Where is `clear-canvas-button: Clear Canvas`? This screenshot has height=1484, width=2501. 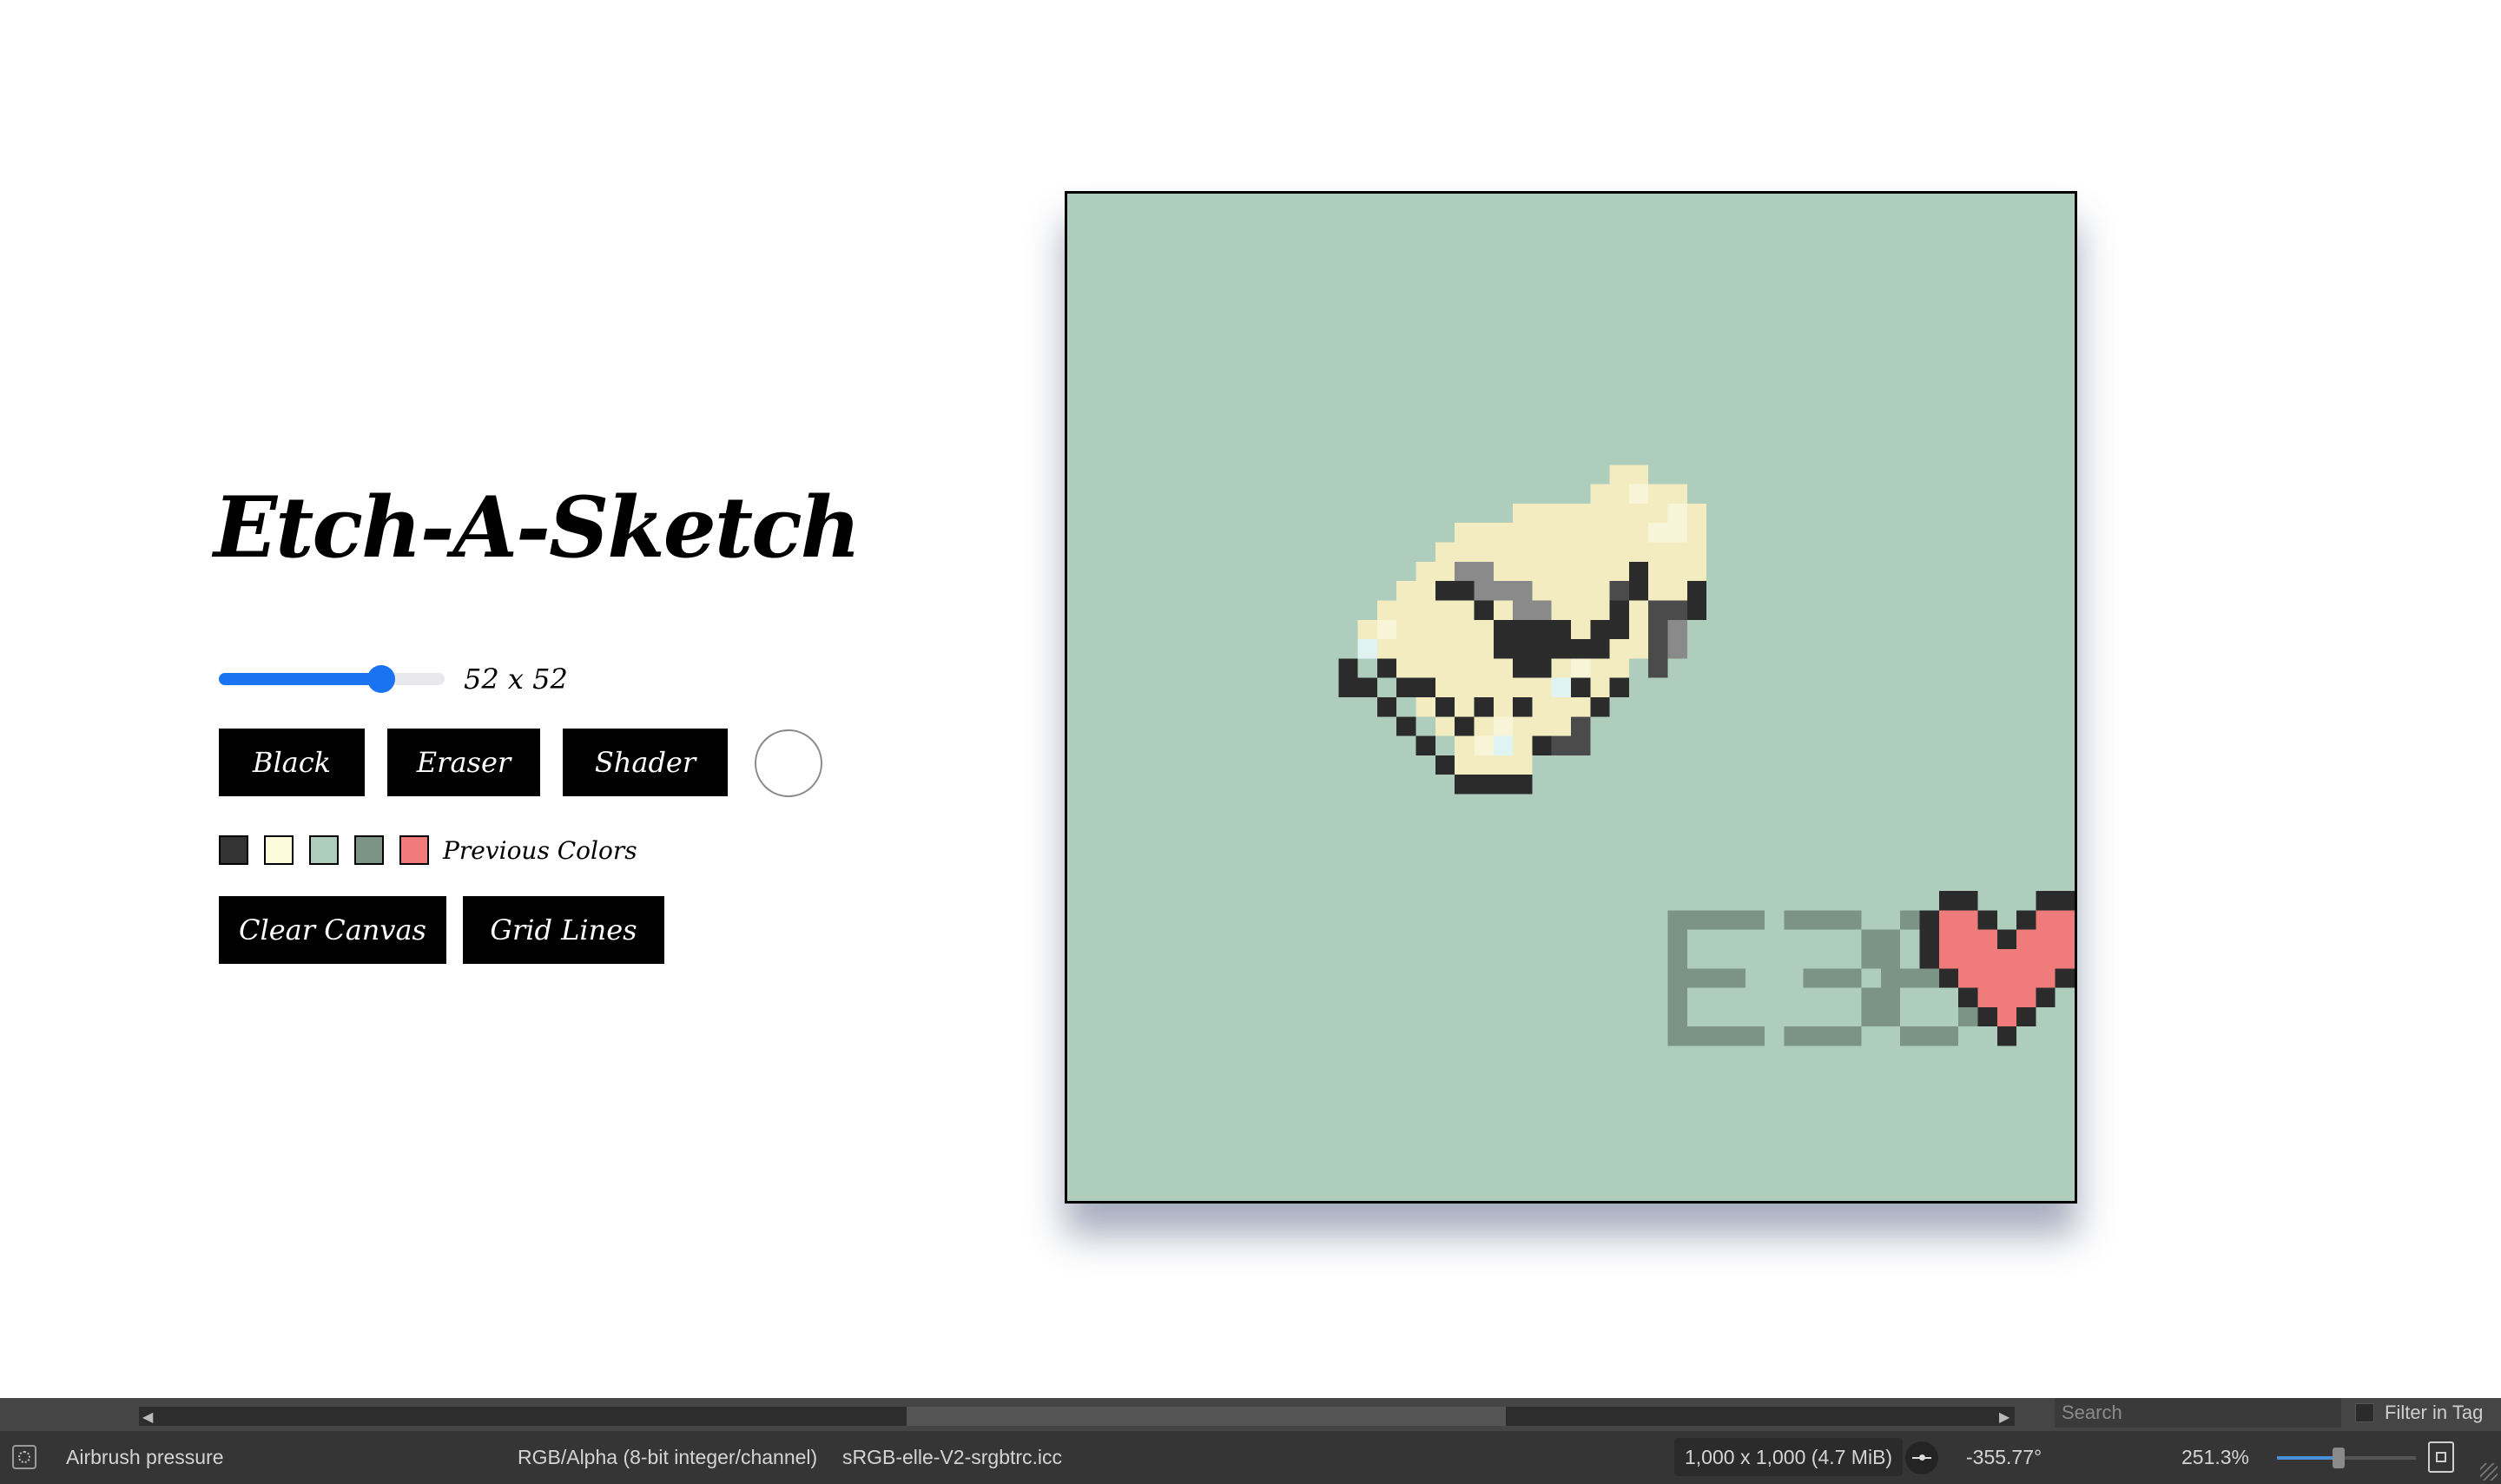 clear-canvas-button: Clear Canvas is located at coordinates (332, 930).